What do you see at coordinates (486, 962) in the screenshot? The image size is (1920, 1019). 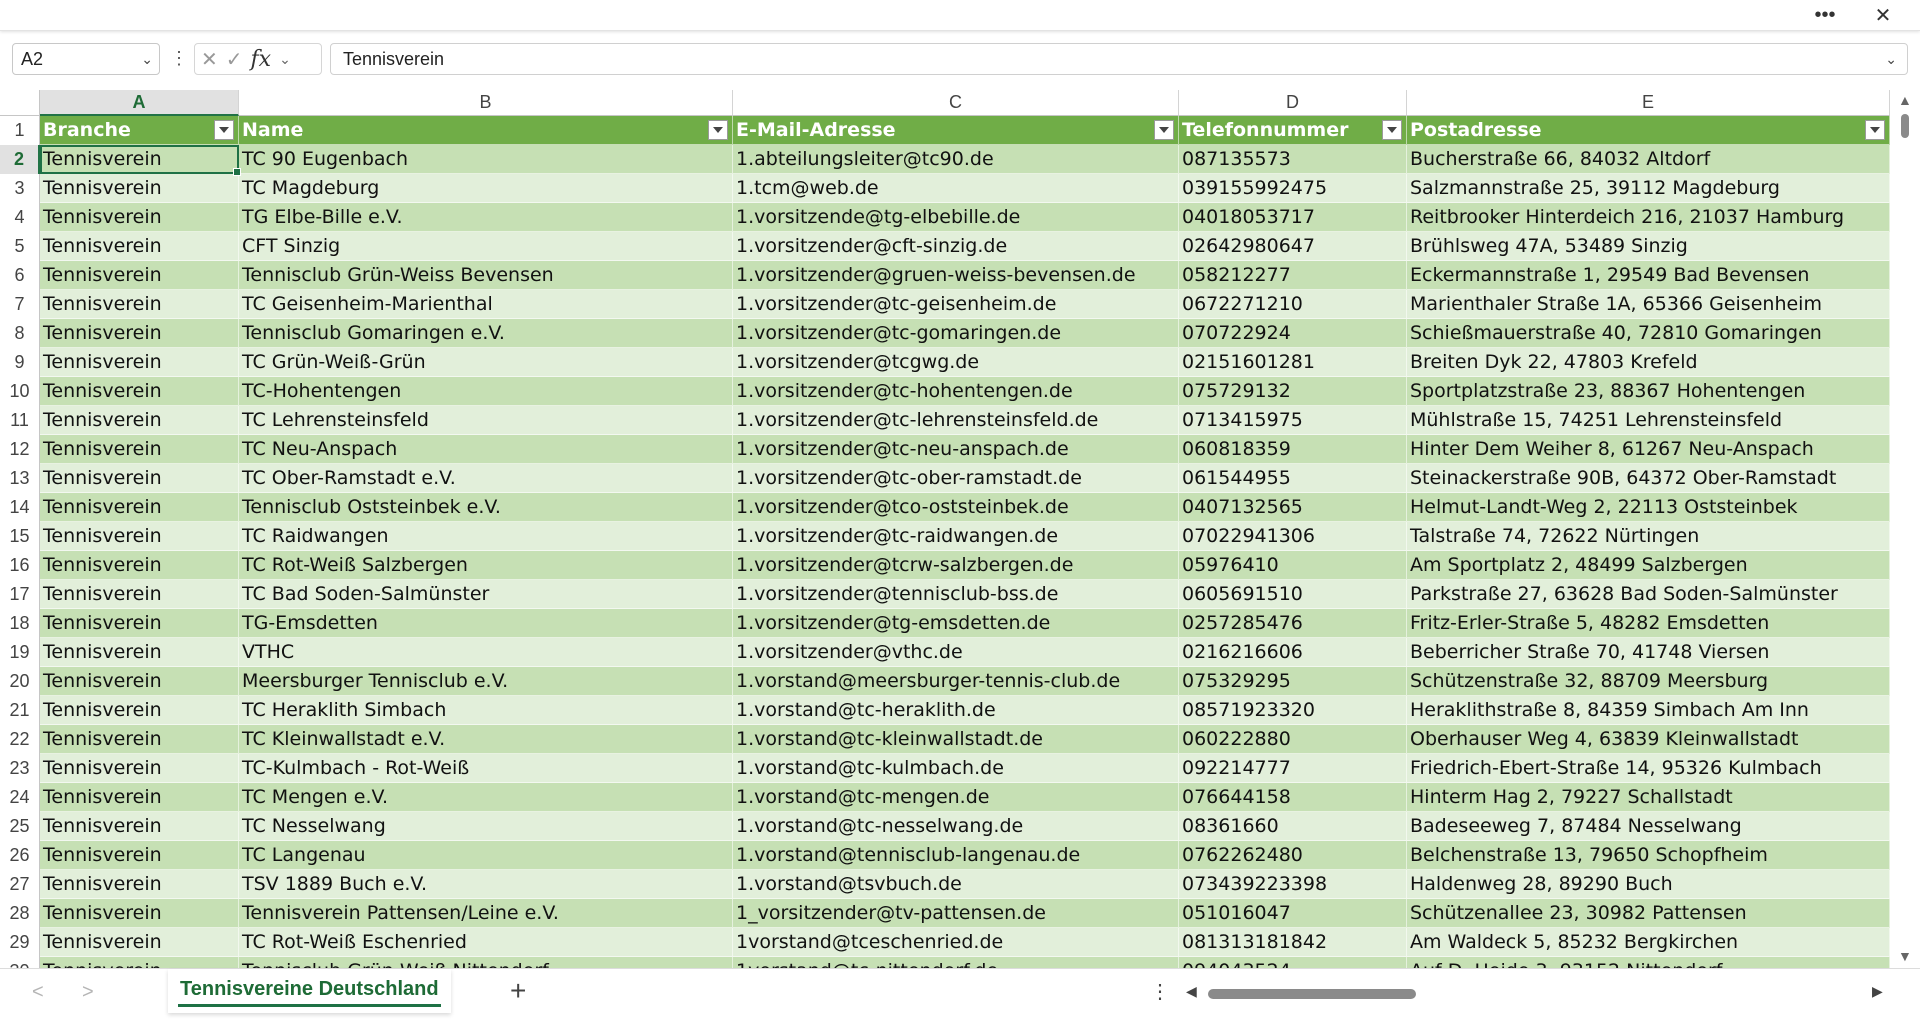 I see `table-cell: Tennisclub Grün-Weiß Nittendorf` at bounding box center [486, 962].